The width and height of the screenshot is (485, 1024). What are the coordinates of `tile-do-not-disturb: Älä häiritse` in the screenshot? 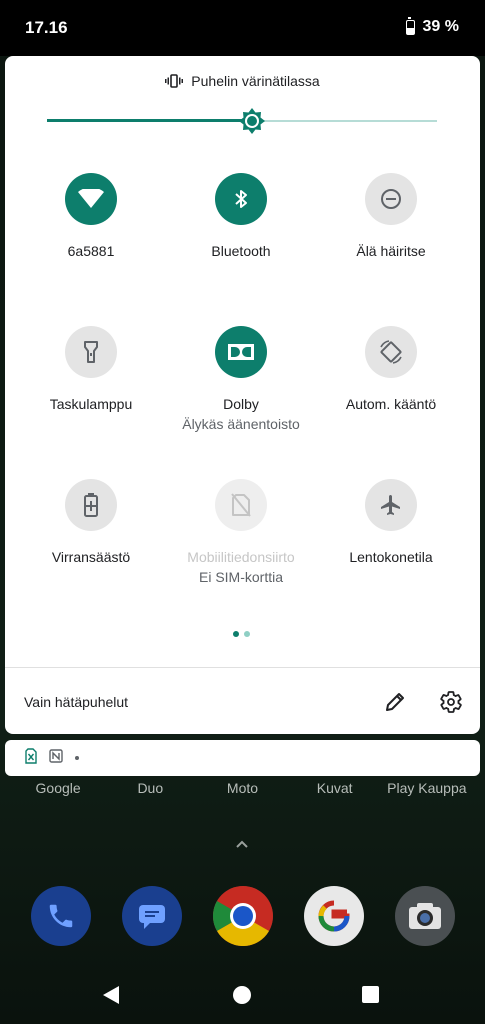 It's located at (391, 216).